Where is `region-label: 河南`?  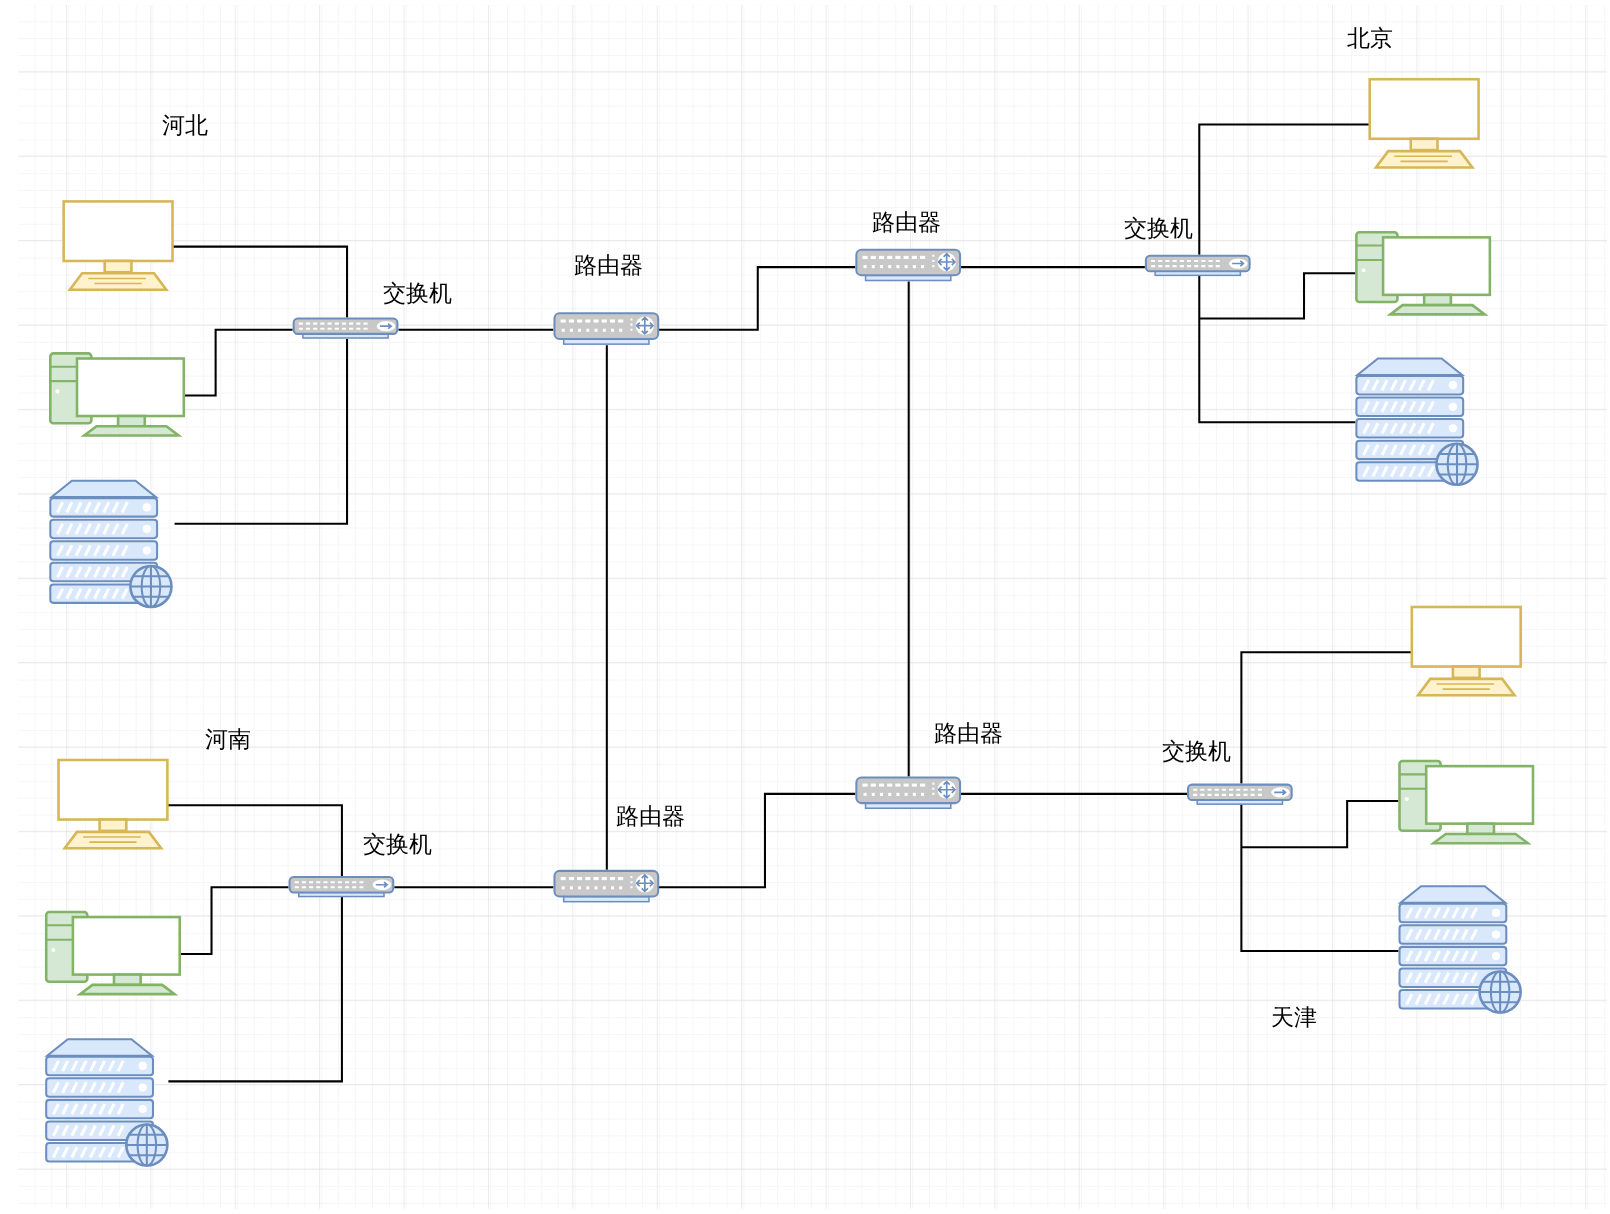
region-label: 河南 is located at coordinates (227, 739).